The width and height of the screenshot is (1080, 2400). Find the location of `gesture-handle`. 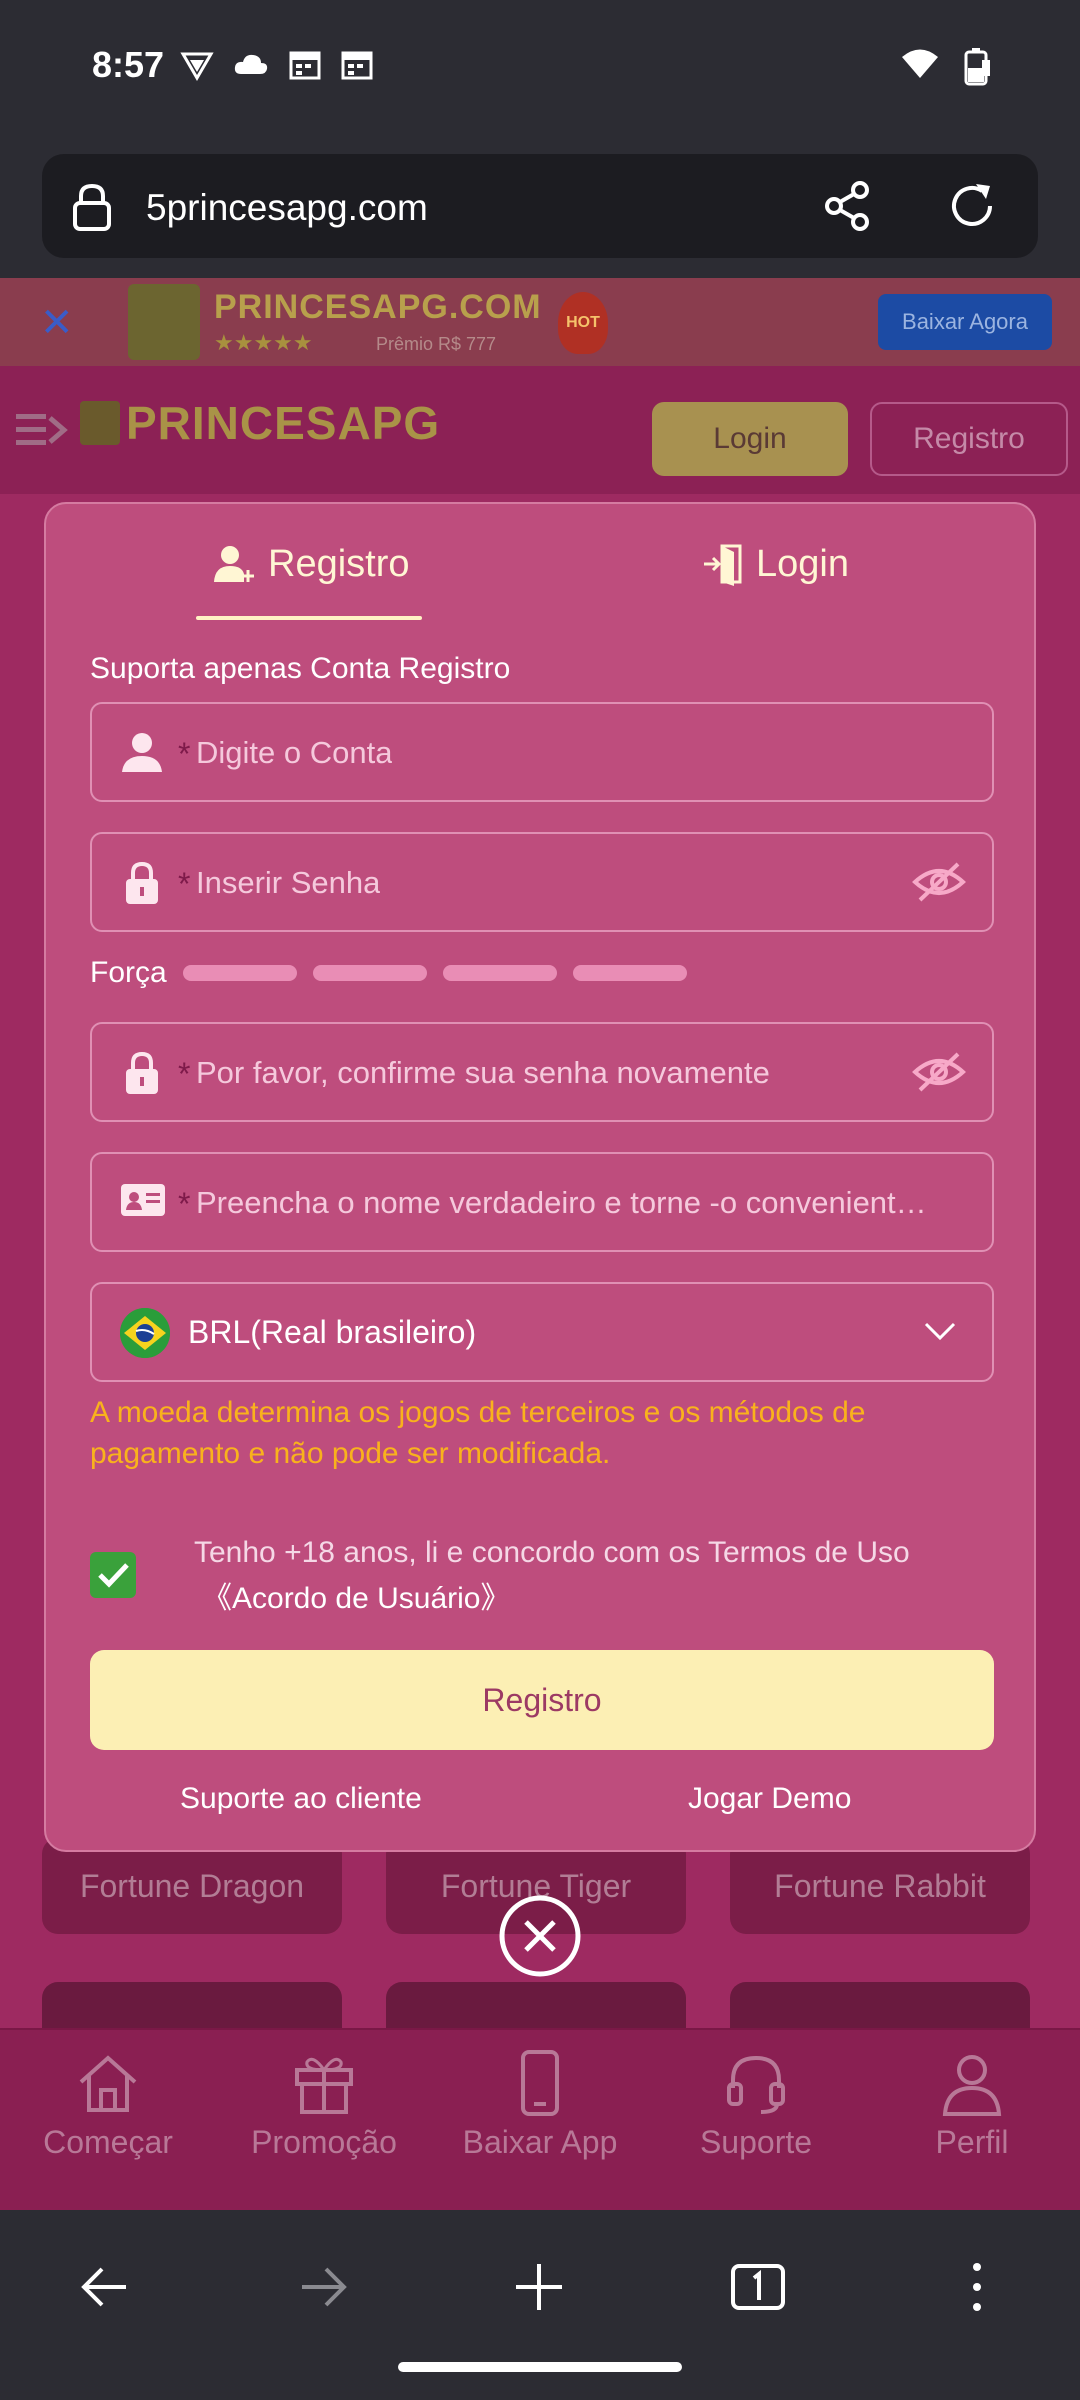

gesture-handle is located at coordinates (540, 2367).